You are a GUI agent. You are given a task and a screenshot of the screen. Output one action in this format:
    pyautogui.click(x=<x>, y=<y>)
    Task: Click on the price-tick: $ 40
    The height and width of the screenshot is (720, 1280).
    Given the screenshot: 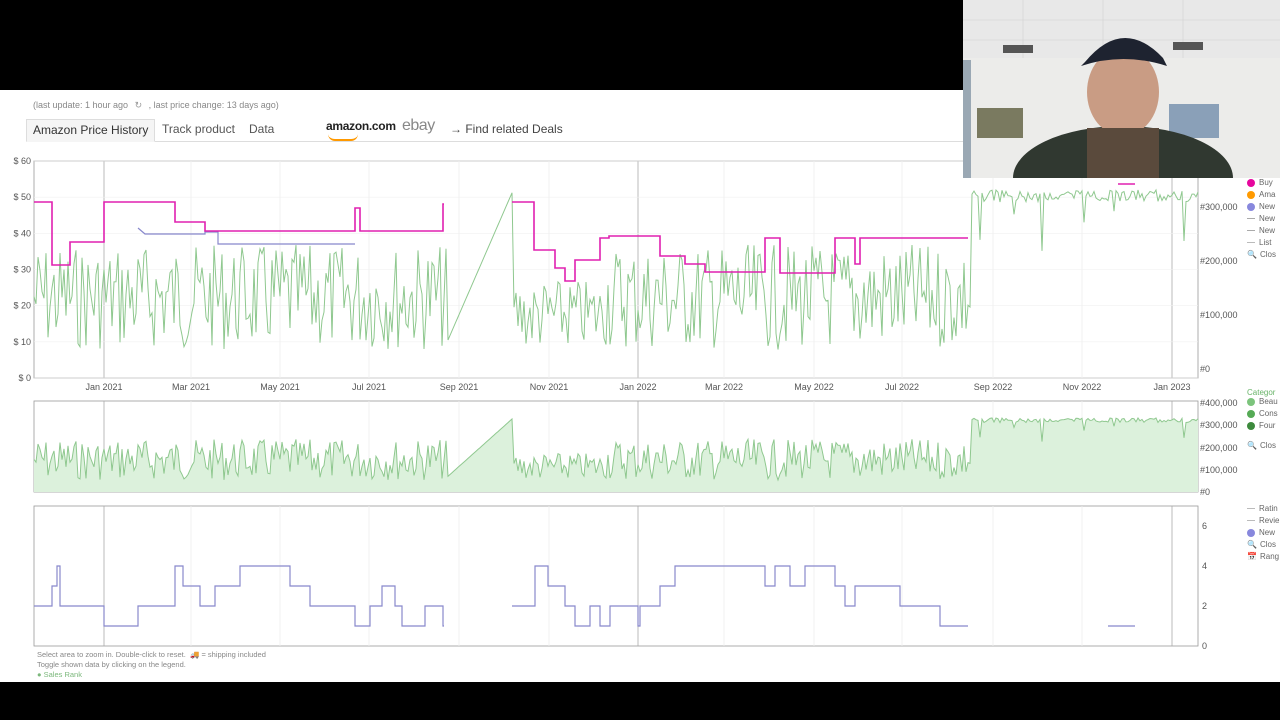 What is the action you would take?
    pyautogui.click(x=22, y=233)
    